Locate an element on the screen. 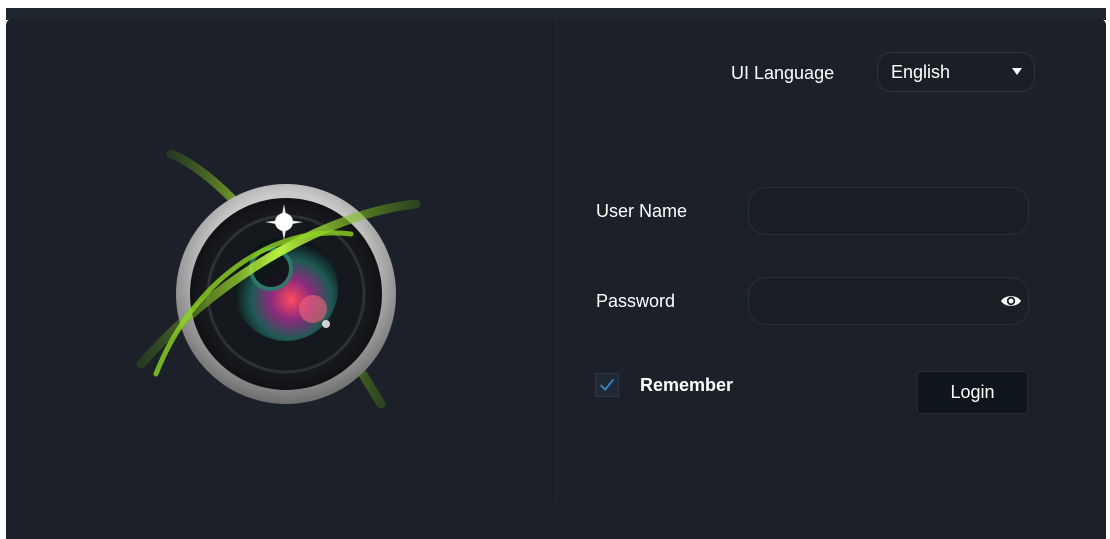 This screenshot has width=1110, height=539. login-button: Login is located at coordinates (972, 392).